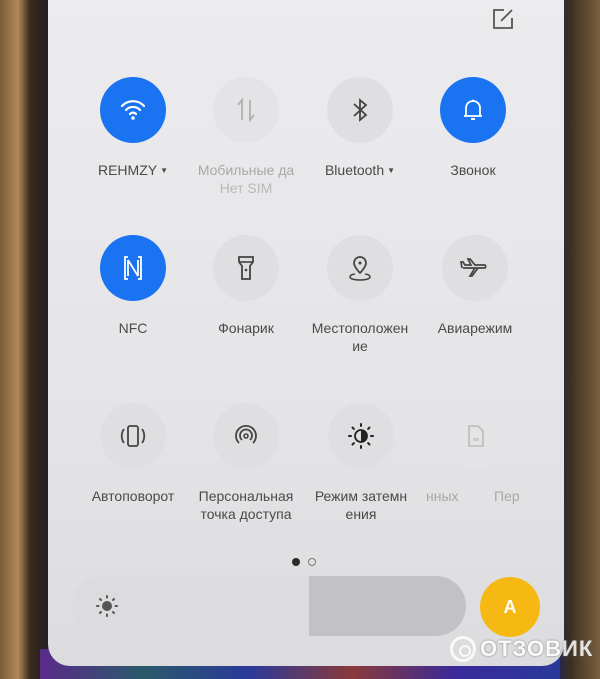  I want to click on brightness-icon, so click(107, 606).